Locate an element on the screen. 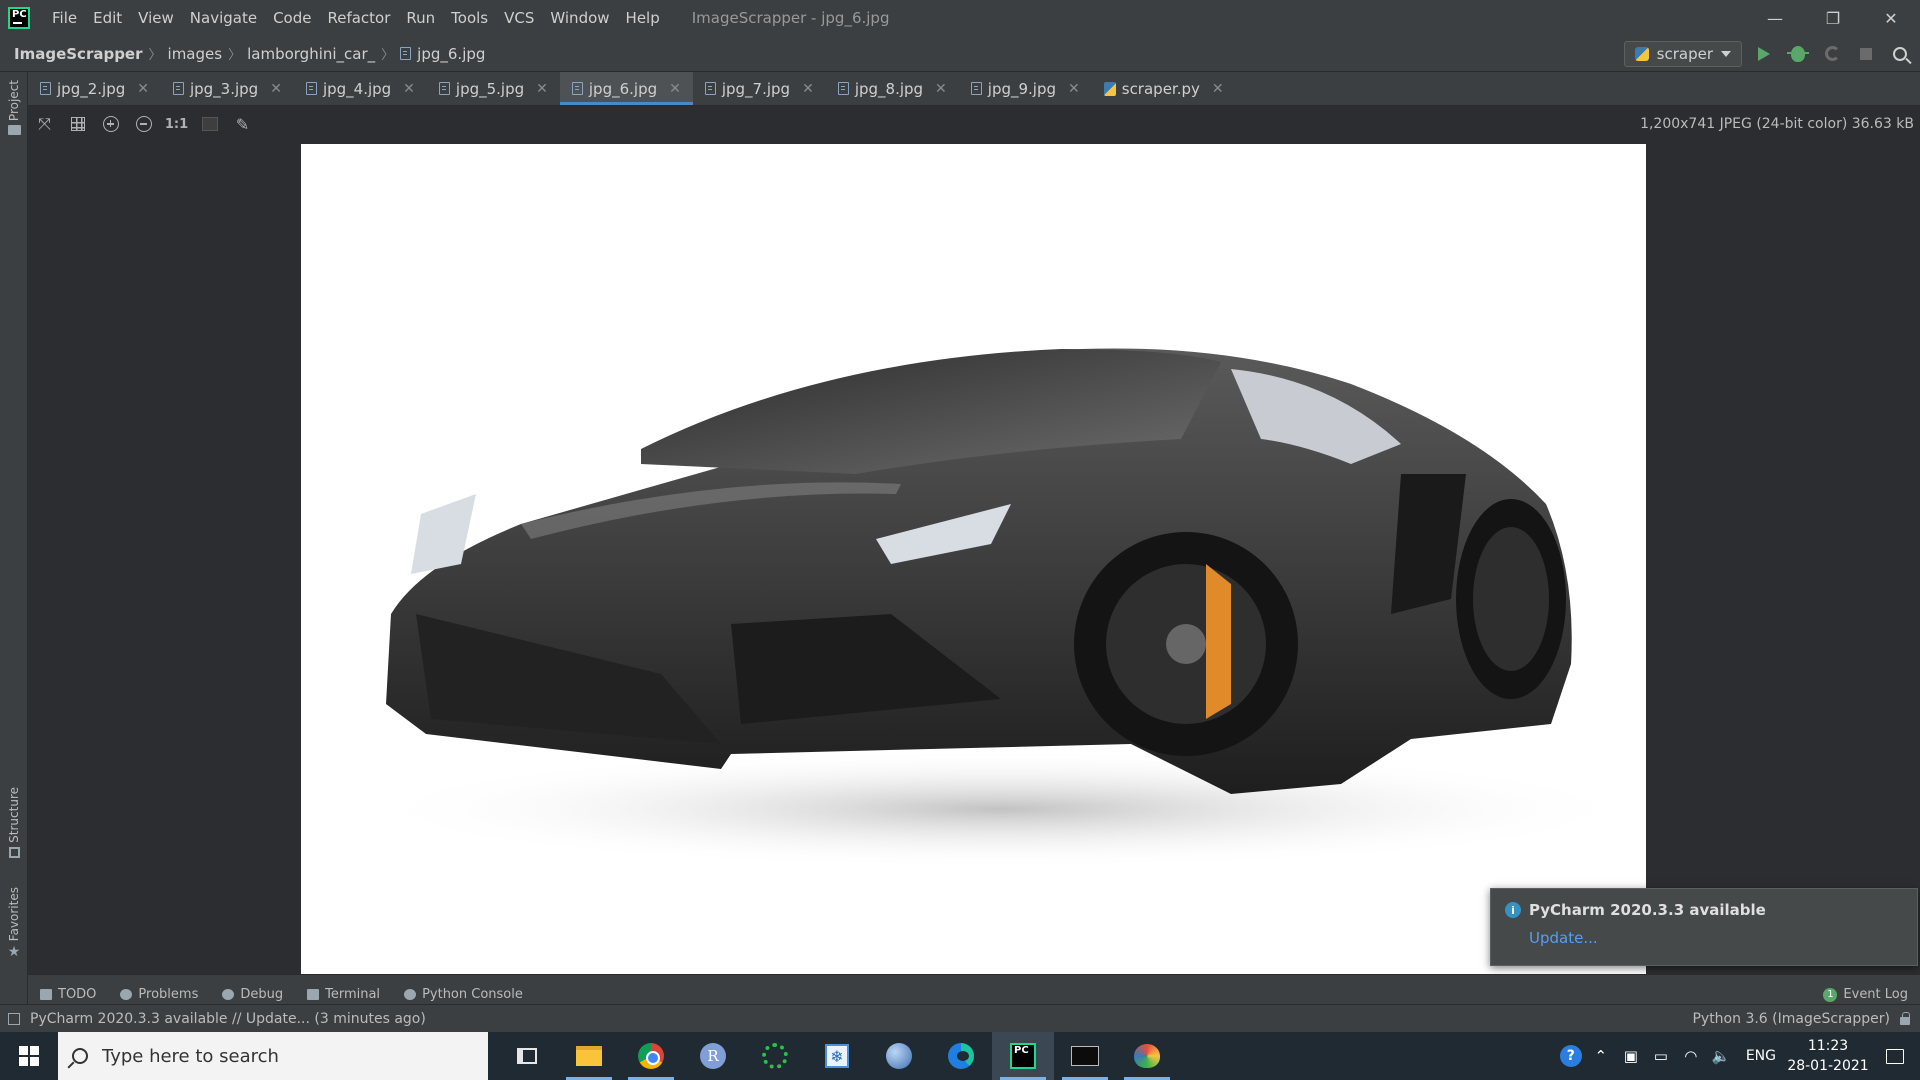 The width and height of the screenshot is (1920, 1080). battery-button: ▭ is located at coordinates (1661, 1056).